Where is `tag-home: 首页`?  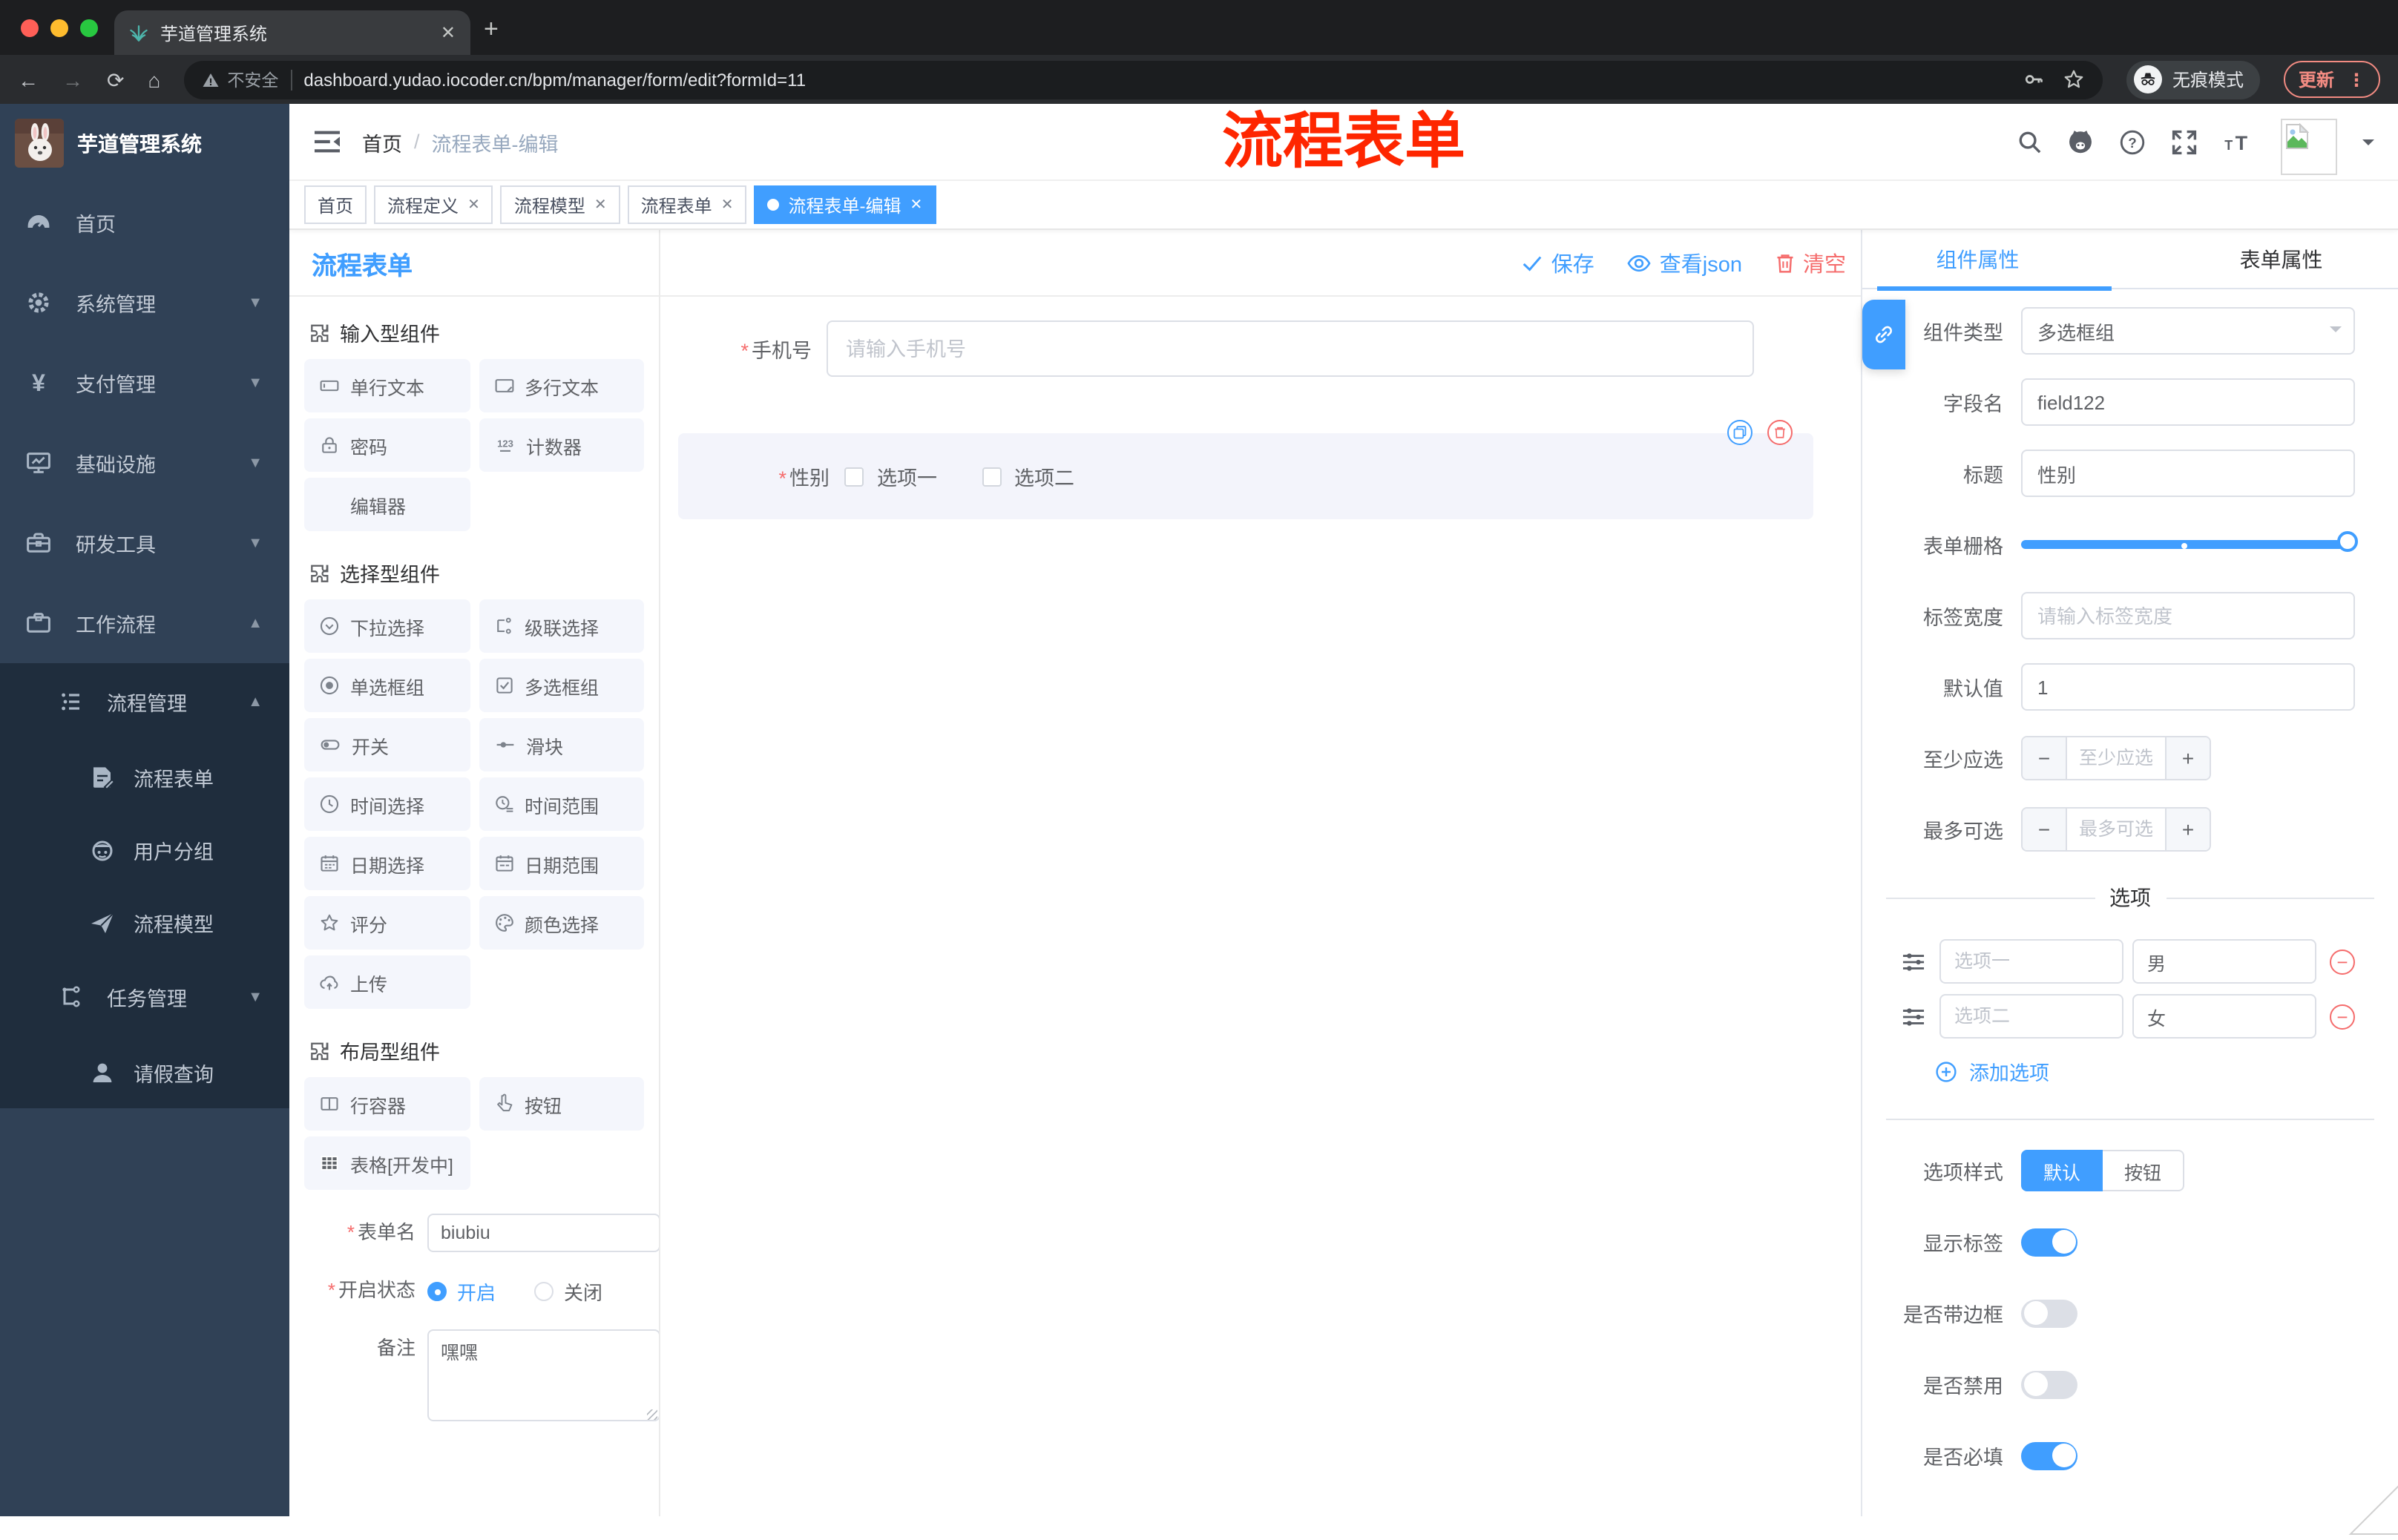 tag-home: 首页 is located at coordinates (335, 204).